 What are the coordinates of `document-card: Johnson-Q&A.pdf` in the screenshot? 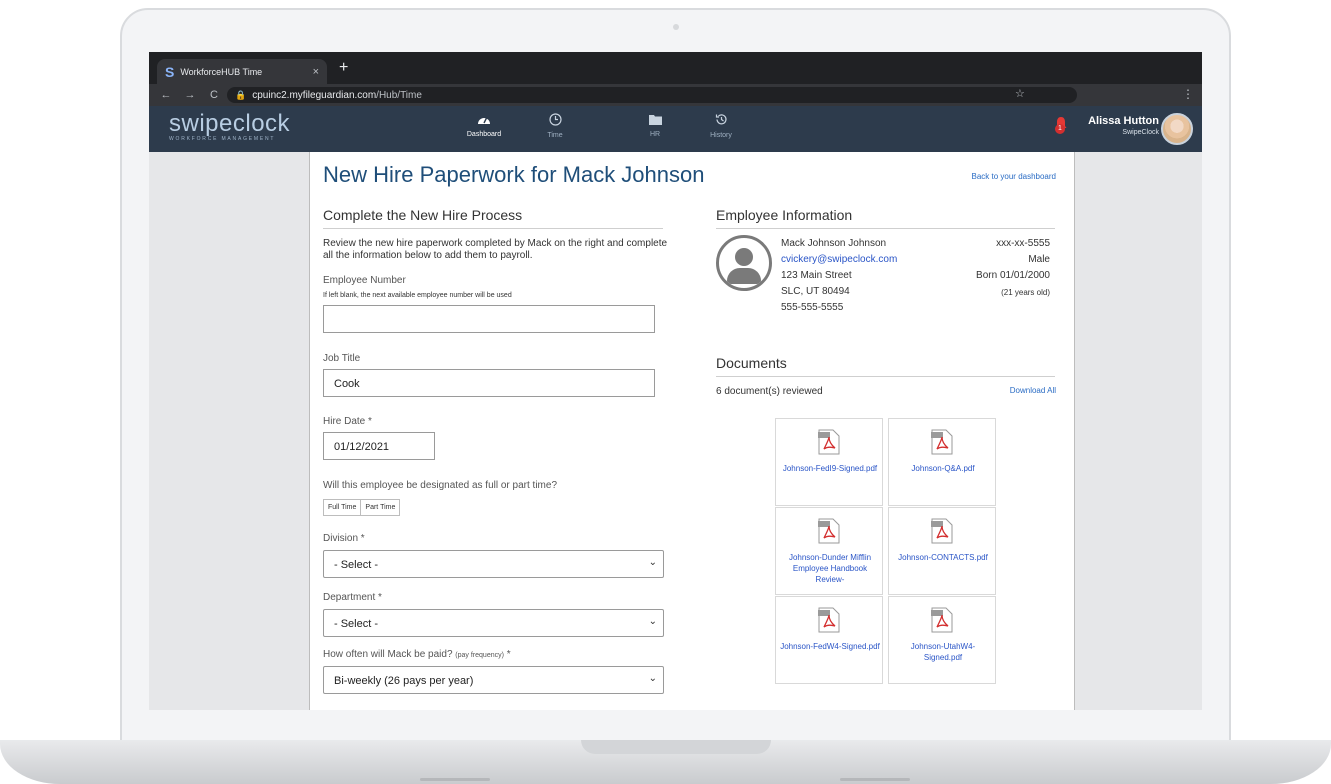 It's located at (942, 462).